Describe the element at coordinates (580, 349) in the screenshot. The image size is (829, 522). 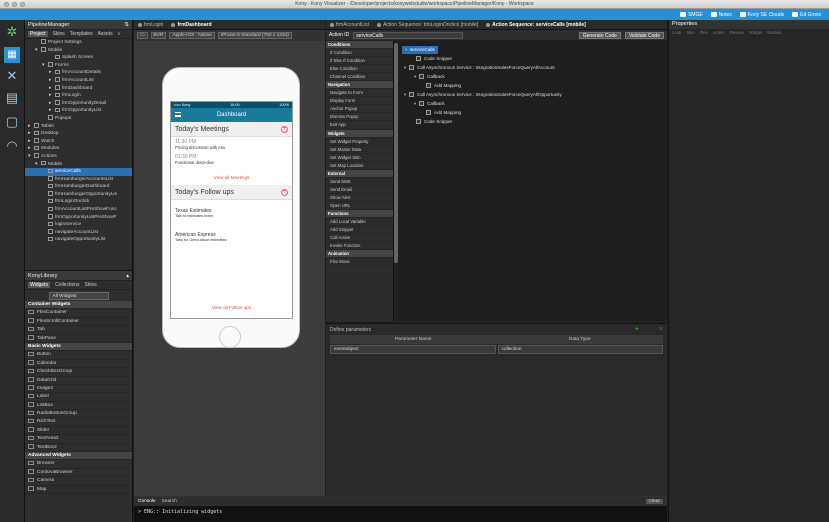
I see `param-type-select: collection` at that location.